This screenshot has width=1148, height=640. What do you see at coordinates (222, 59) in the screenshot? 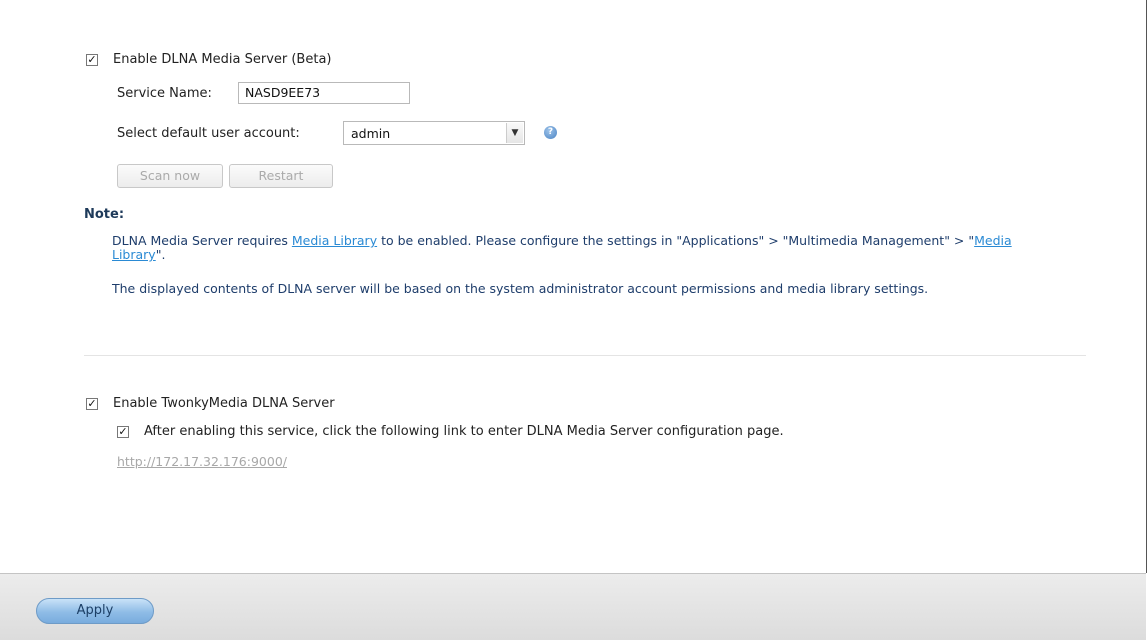
I see `enable-dlna-label: Enable DLNA Media Server (Beta)` at bounding box center [222, 59].